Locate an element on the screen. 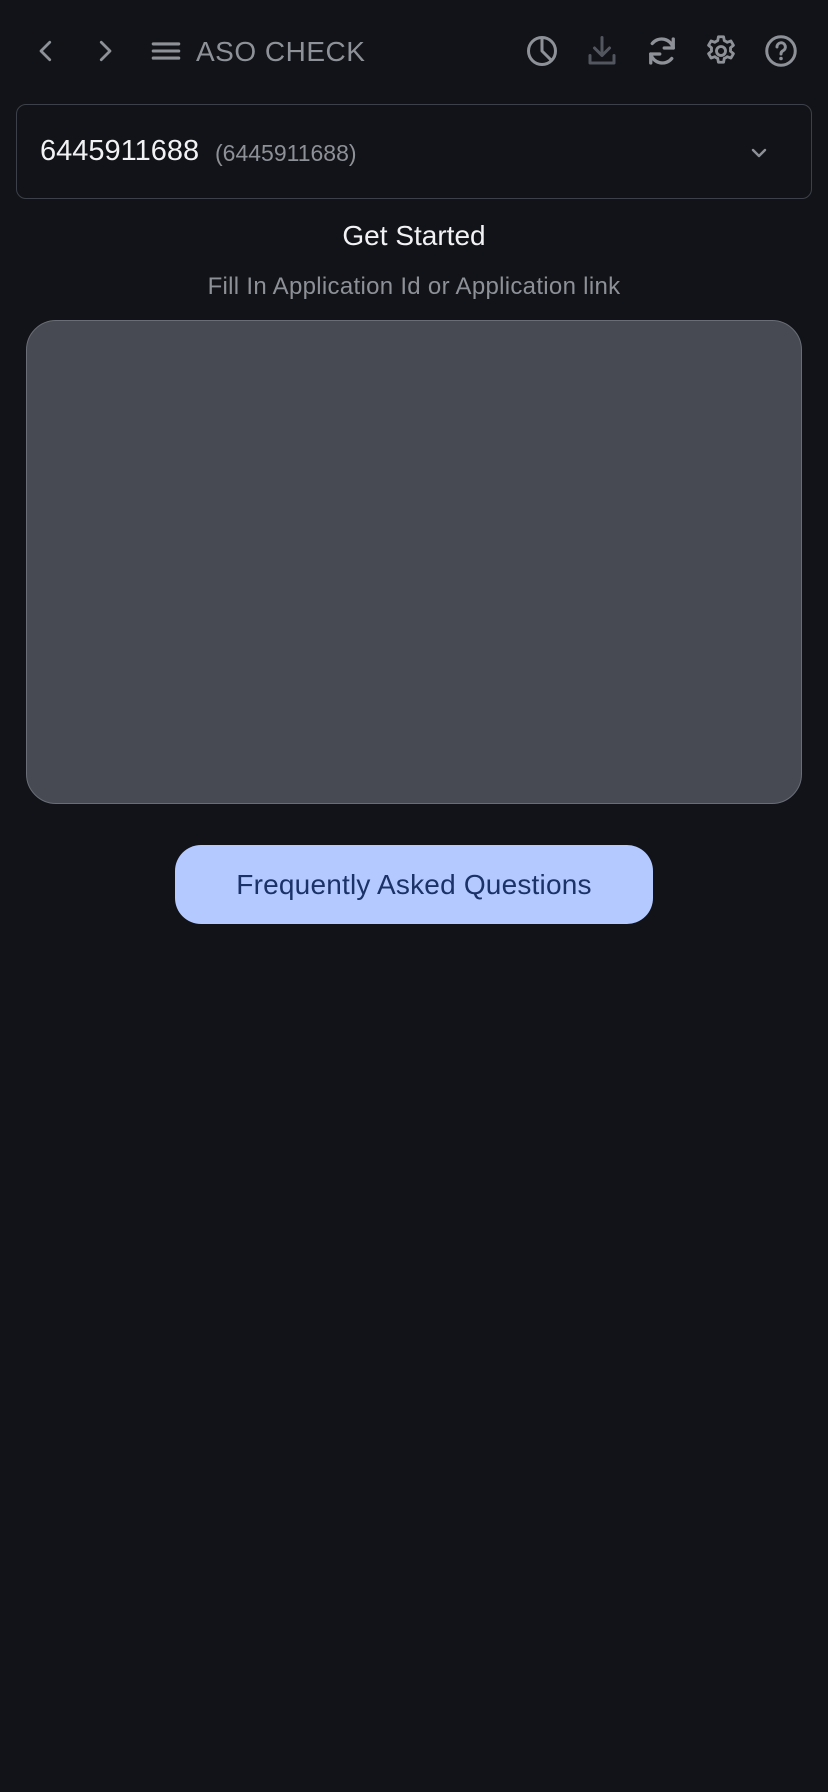  menu-icon is located at coordinates (166, 51).